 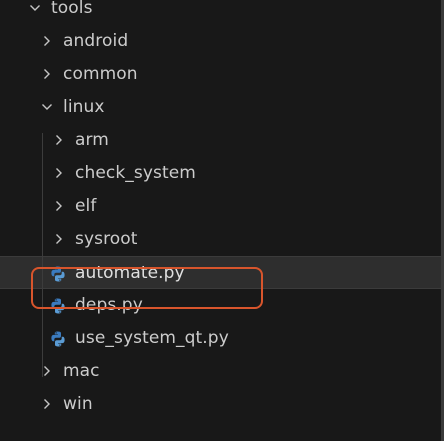 I want to click on tree-row-use-system-qt-py: use_system_qt.py, so click(x=220, y=338).